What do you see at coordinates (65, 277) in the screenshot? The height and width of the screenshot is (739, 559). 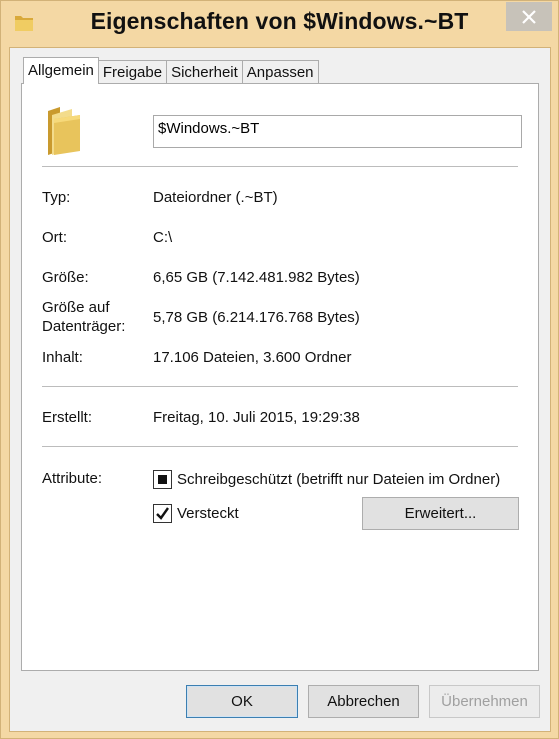 I see `size-label: Größe:` at bounding box center [65, 277].